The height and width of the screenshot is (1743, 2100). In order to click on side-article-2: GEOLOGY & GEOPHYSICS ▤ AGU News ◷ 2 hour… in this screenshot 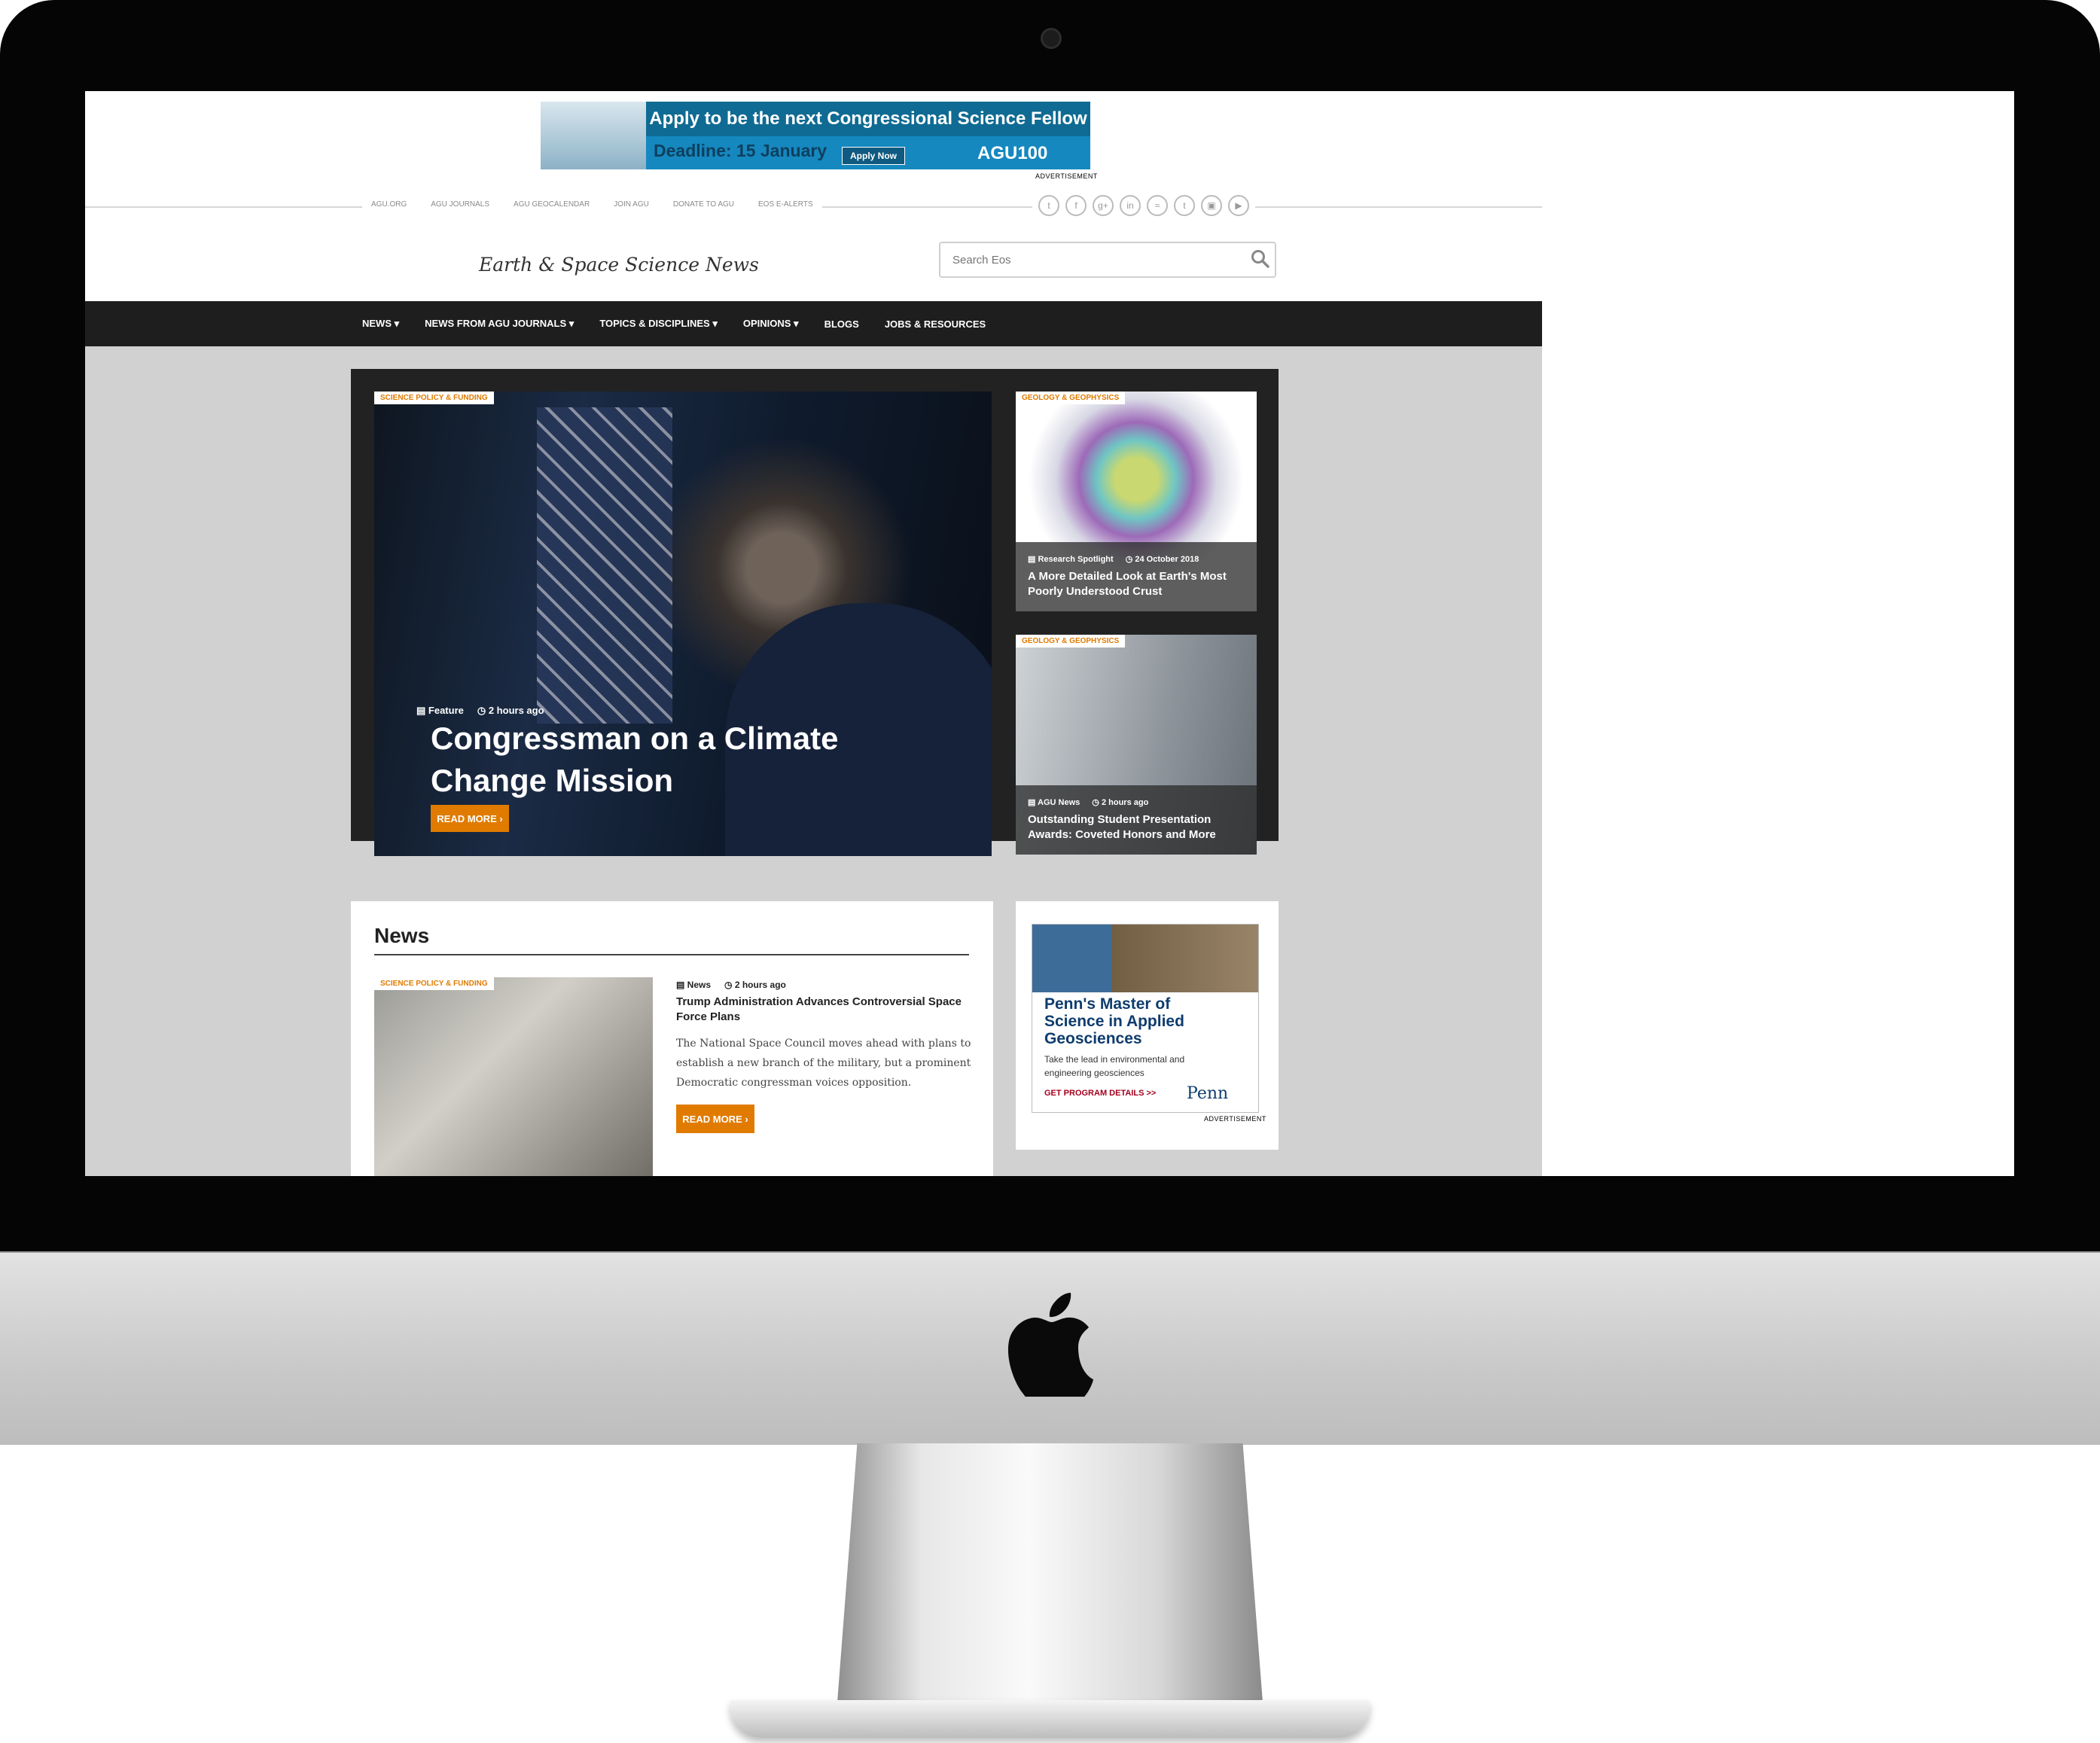, I will do `click(1136, 745)`.